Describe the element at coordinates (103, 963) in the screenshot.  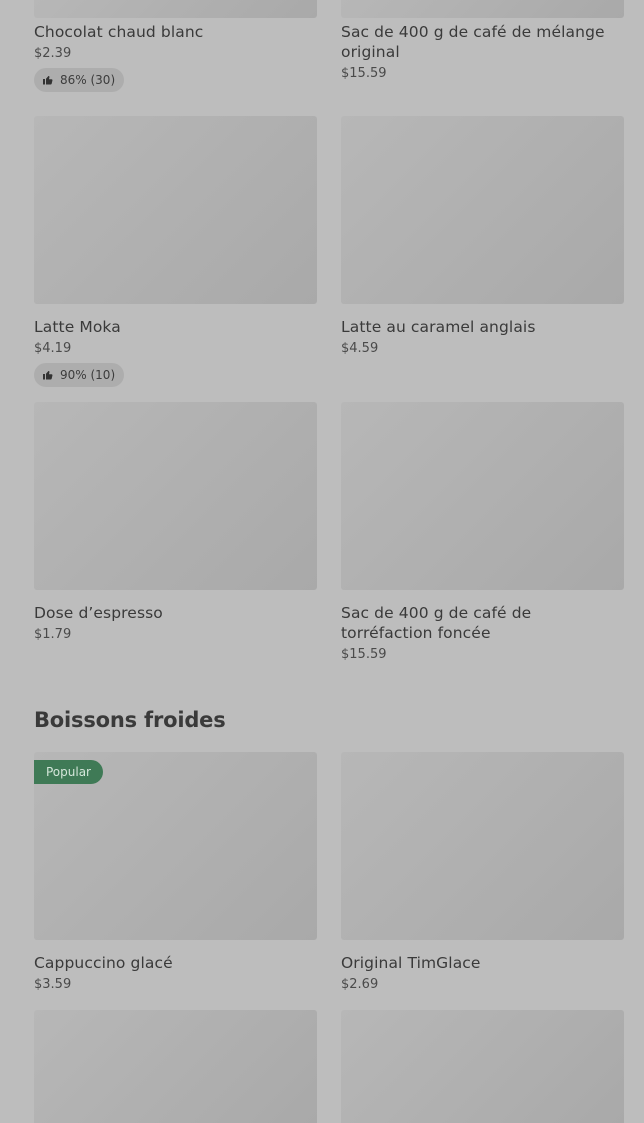
I see `product-name: Cappuccino glacé` at that location.